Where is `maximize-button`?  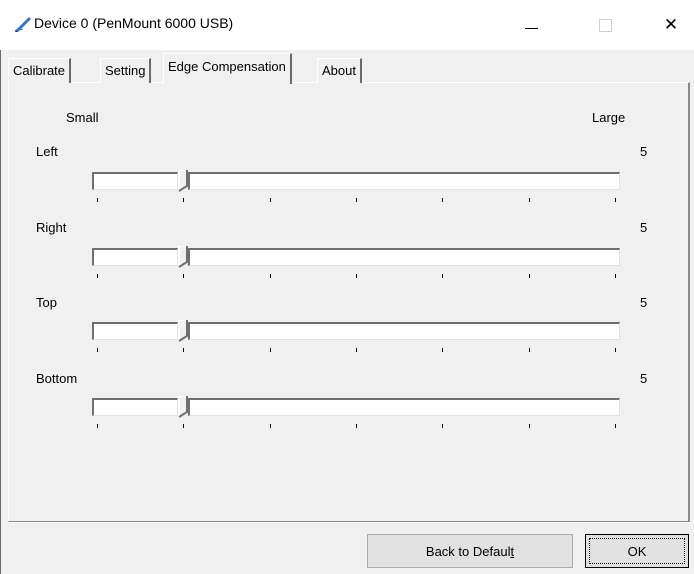
maximize-button is located at coordinates (605, 25).